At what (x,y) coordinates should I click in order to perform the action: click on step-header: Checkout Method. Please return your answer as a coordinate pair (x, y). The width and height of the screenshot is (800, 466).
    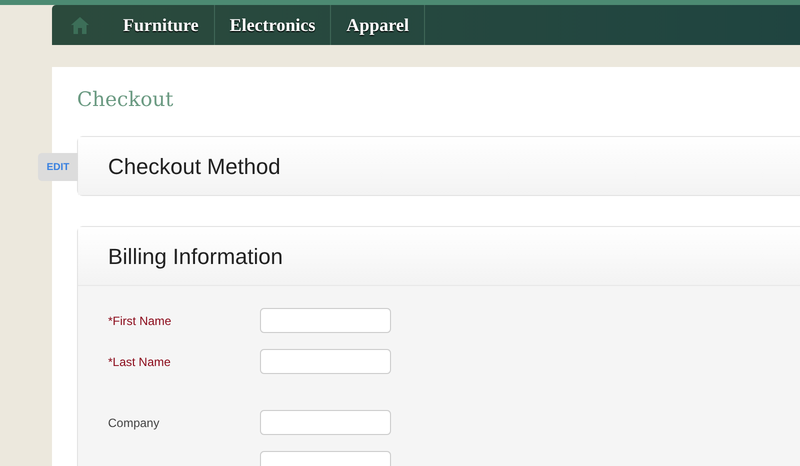
    Looking at the image, I should click on (439, 166).